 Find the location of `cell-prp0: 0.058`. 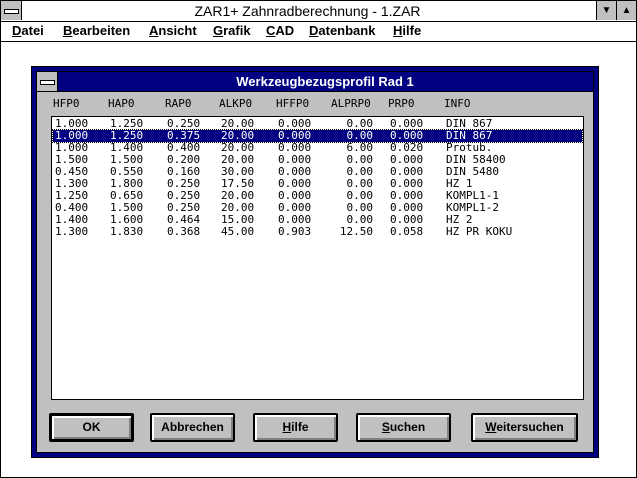

cell-prp0: 0.058 is located at coordinates (407, 231).